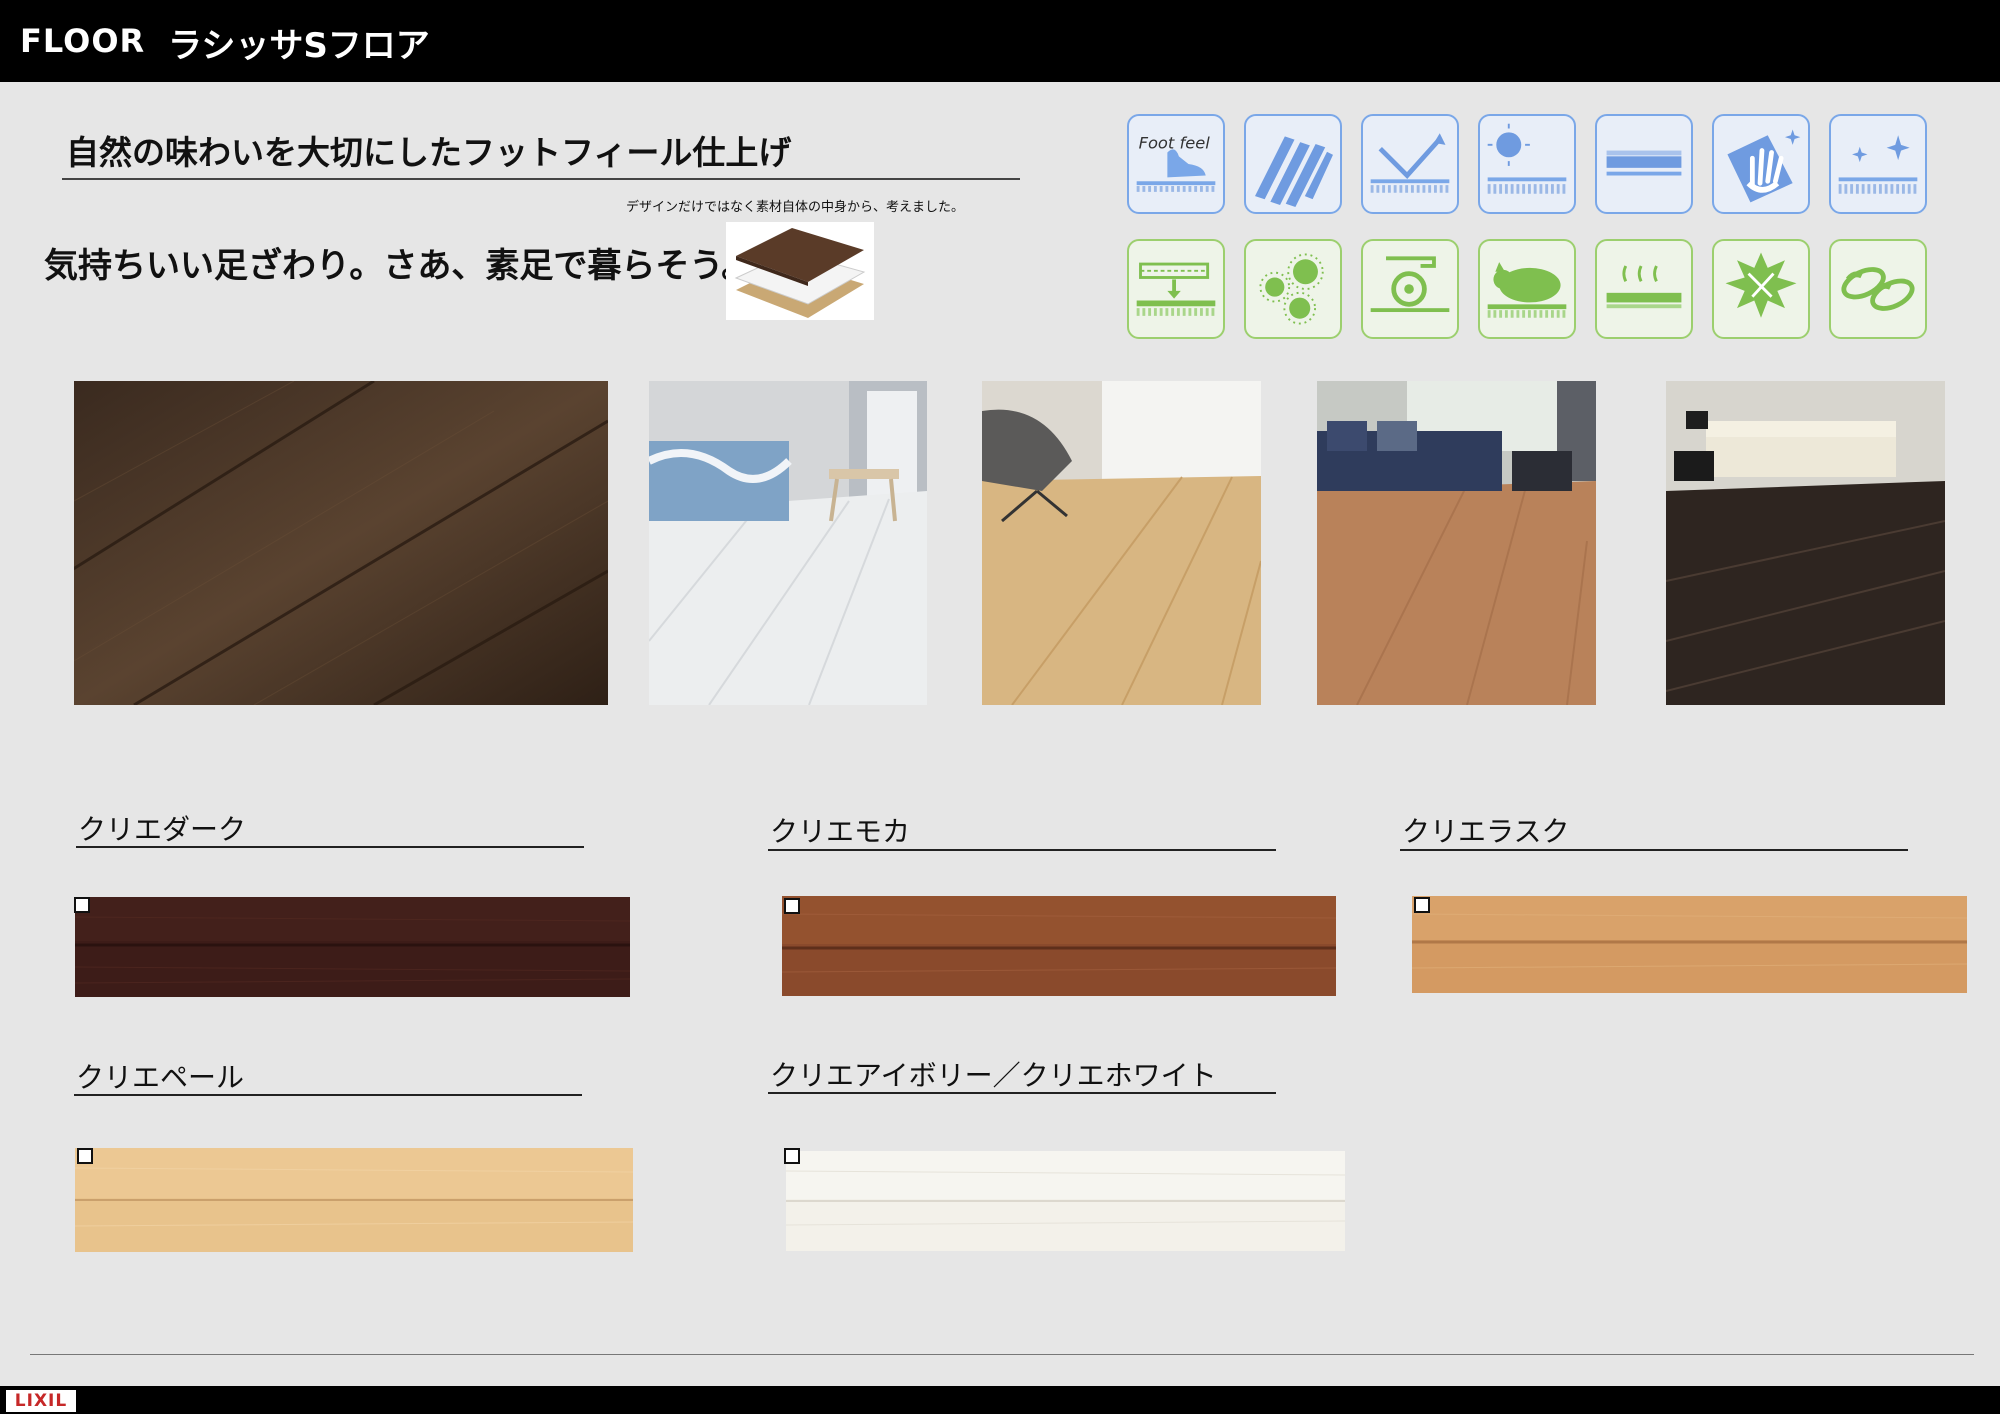 The image size is (2000, 1414). What do you see at coordinates (1805, 543) in the screenshot?
I see `photo-dark-living-room` at bounding box center [1805, 543].